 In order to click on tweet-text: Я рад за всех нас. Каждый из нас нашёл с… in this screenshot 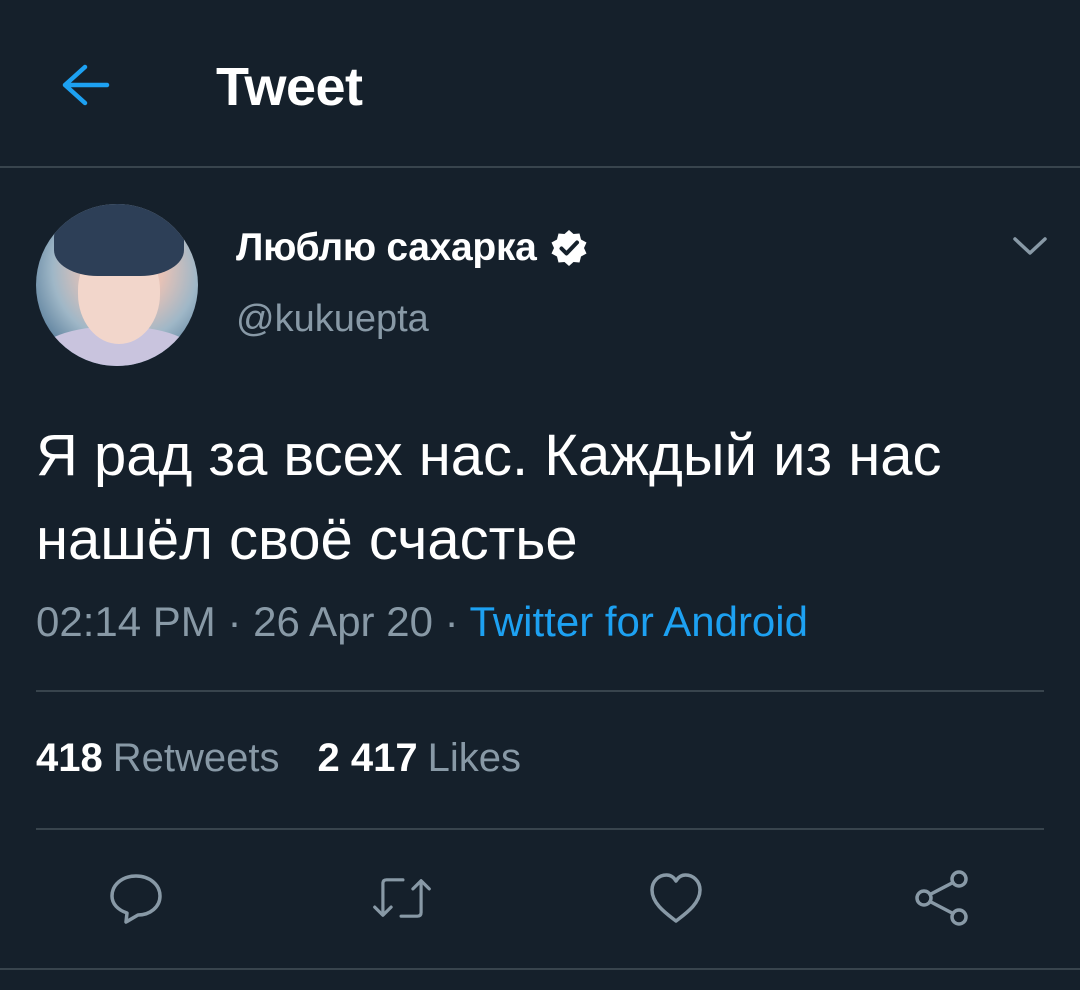, I will do `click(489, 497)`.